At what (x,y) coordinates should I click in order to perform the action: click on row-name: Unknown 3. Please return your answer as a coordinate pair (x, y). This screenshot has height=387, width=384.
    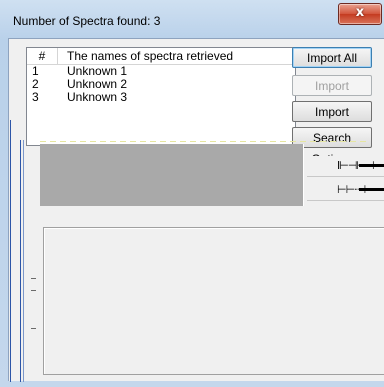
    Looking at the image, I should click on (97, 97).